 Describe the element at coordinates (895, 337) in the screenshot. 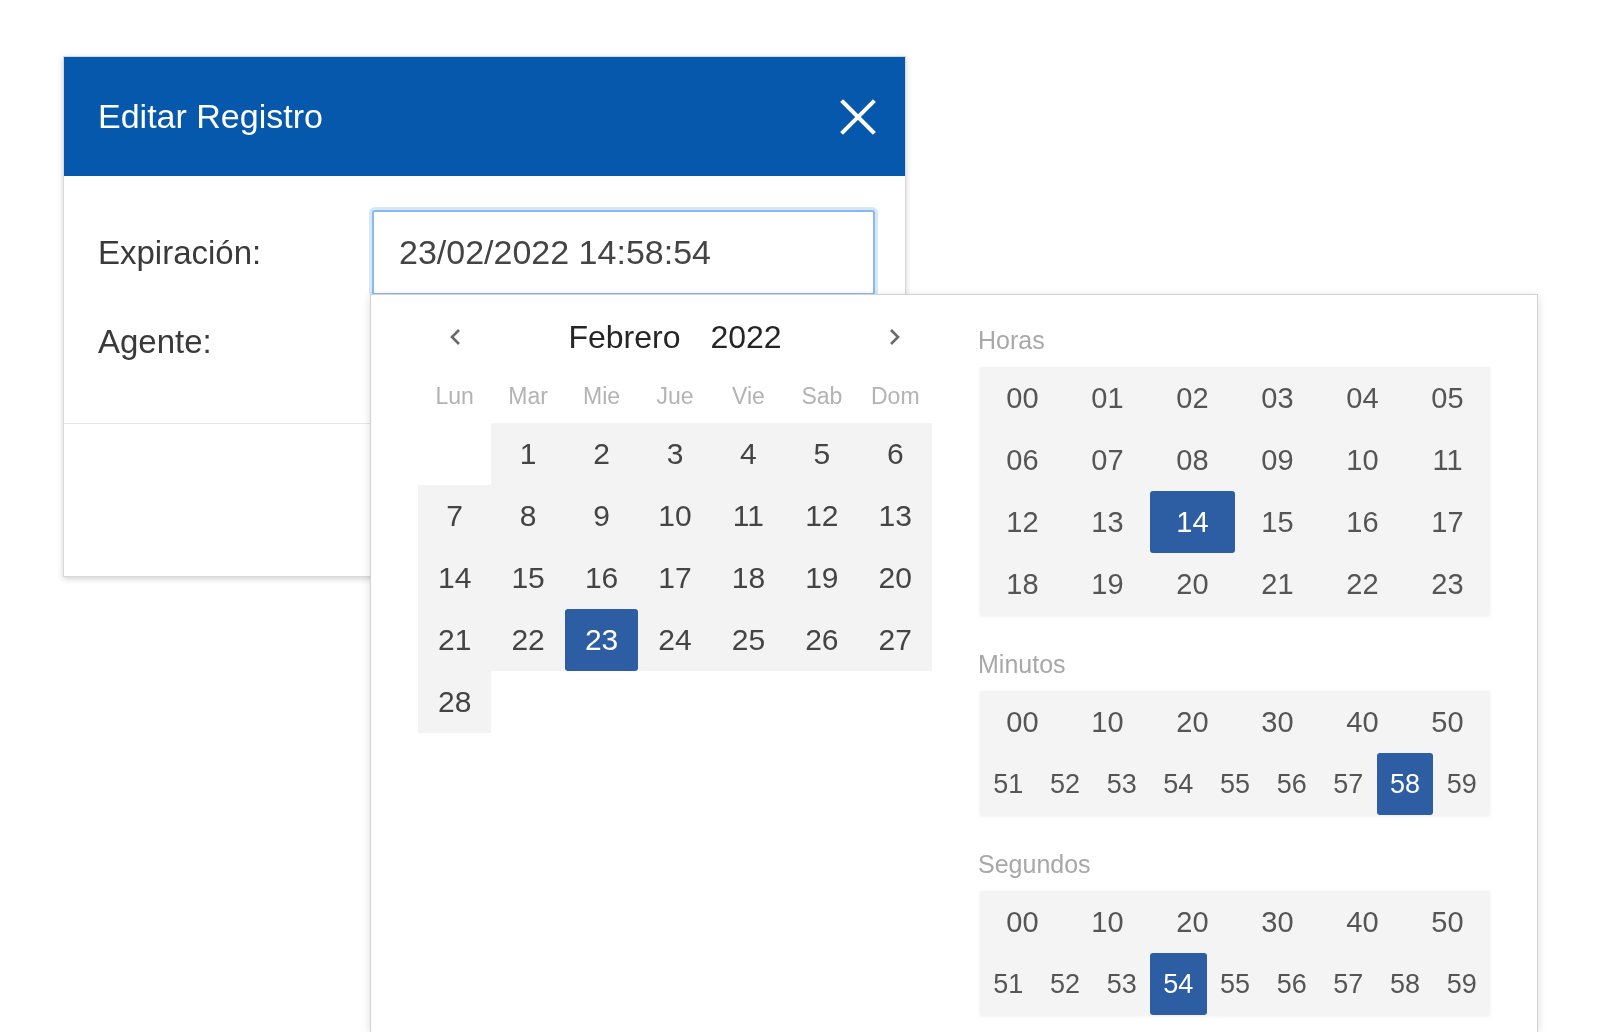

I see `chevron-right-icon` at that location.